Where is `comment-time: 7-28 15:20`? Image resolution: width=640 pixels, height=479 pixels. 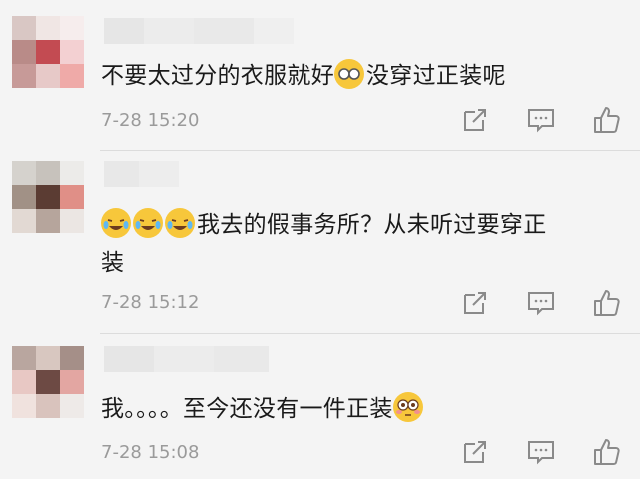 comment-time: 7-28 15:20 is located at coordinates (150, 120).